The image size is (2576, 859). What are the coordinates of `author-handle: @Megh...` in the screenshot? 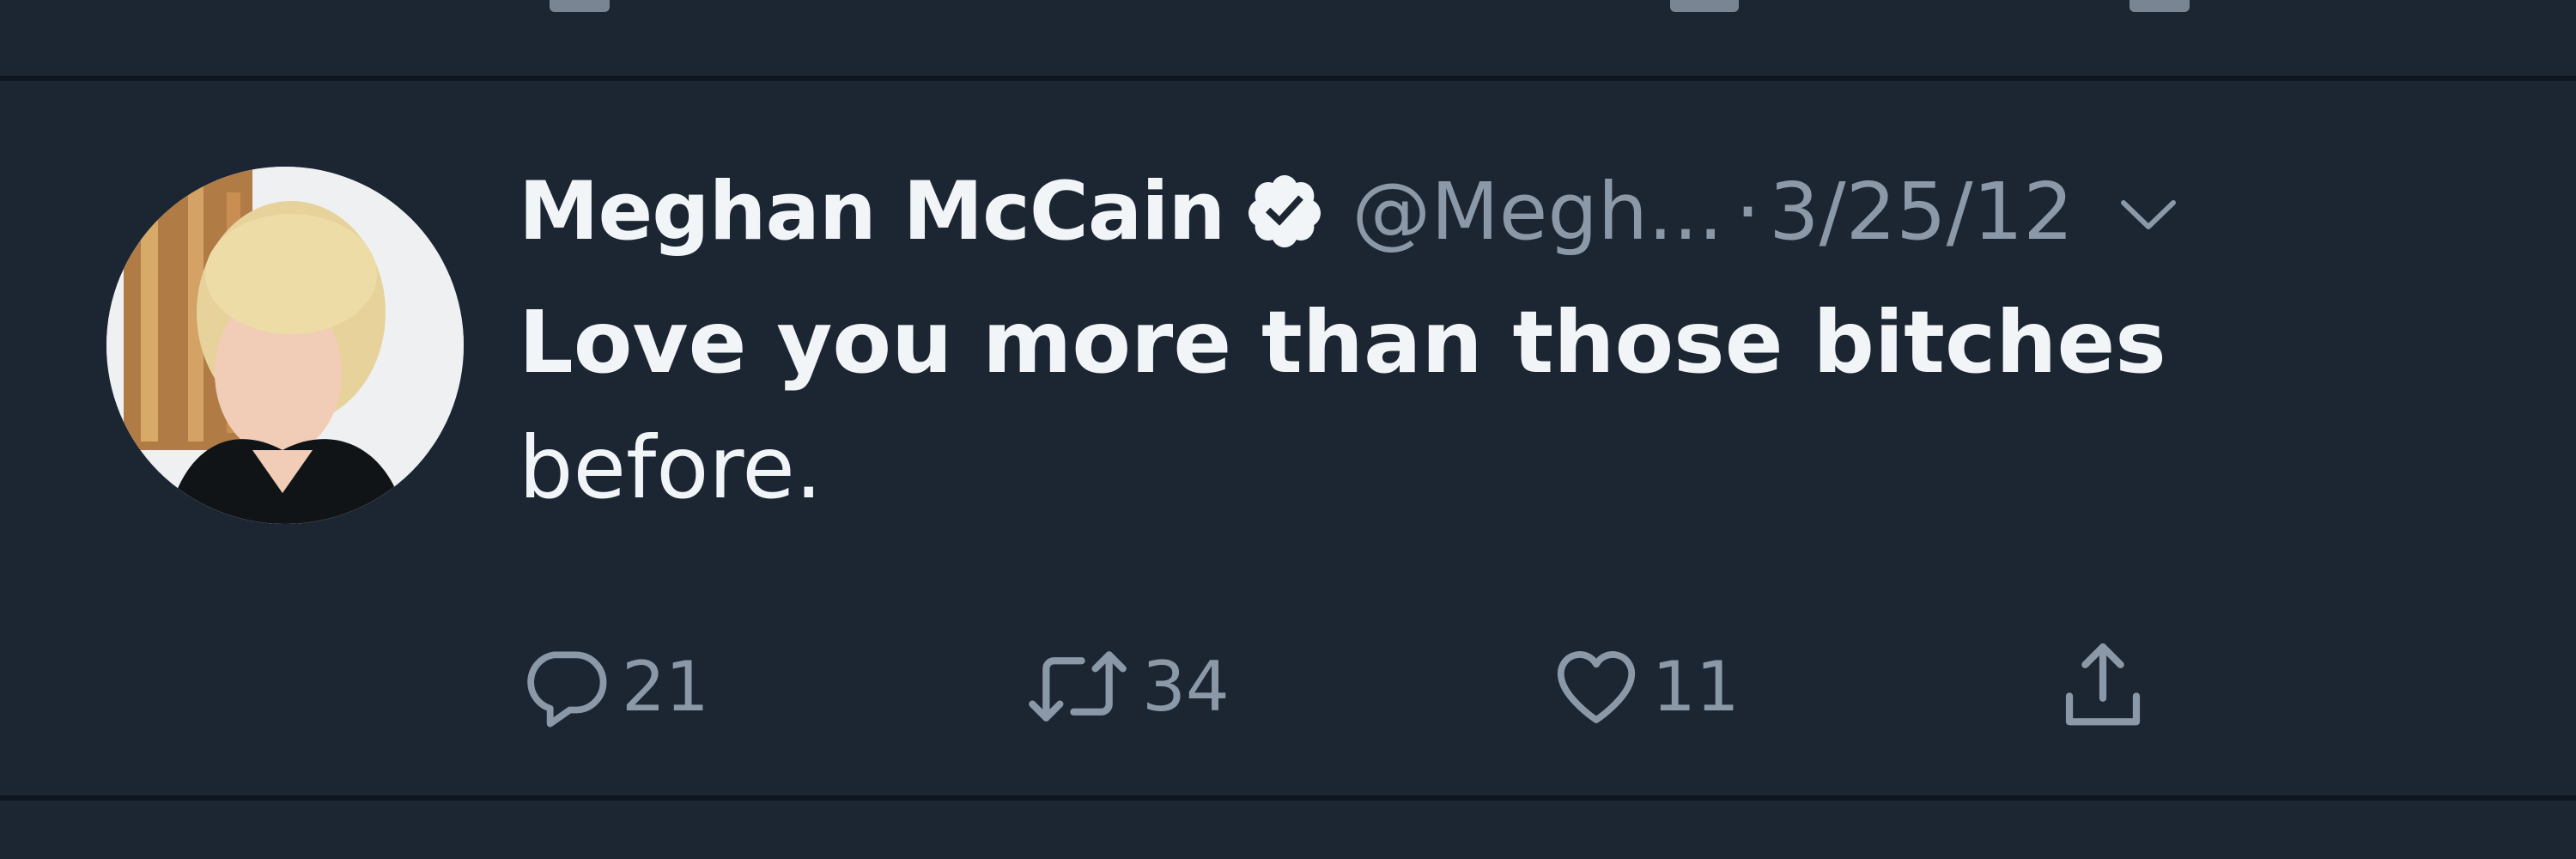 It's located at (1537, 212).